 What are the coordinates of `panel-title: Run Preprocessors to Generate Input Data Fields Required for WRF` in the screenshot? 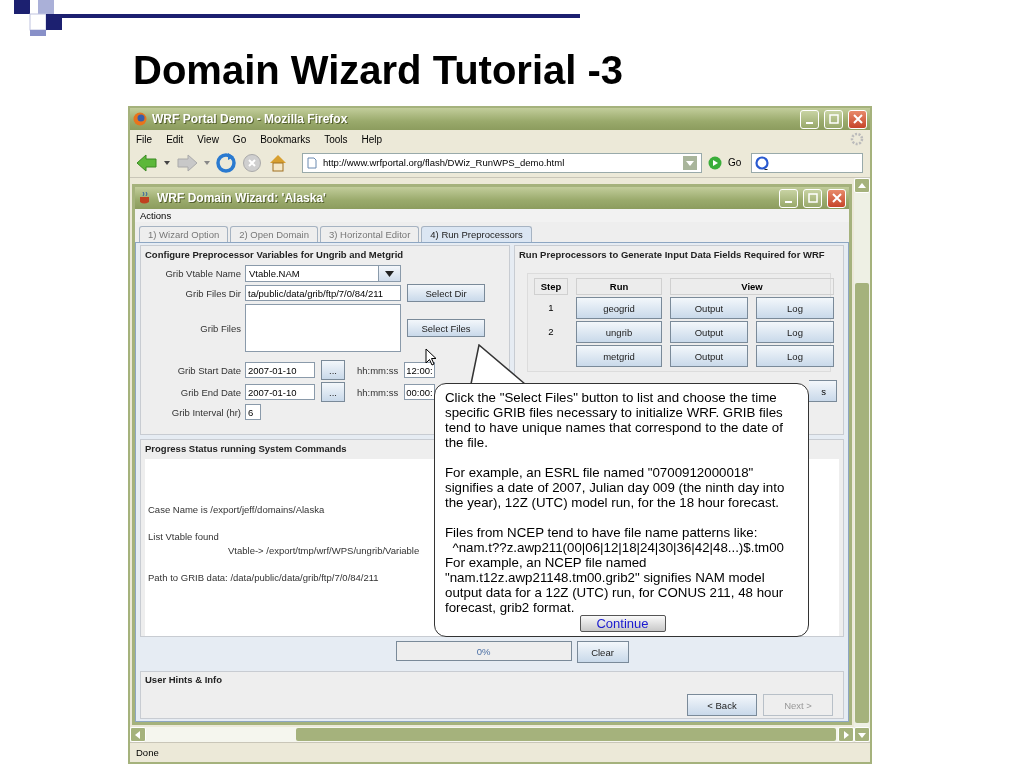 It's located at (672, 254).